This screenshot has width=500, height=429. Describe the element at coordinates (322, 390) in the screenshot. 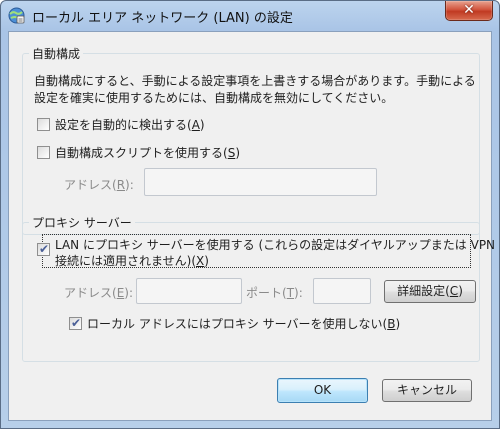

I see `ok-button: OK` at that location.